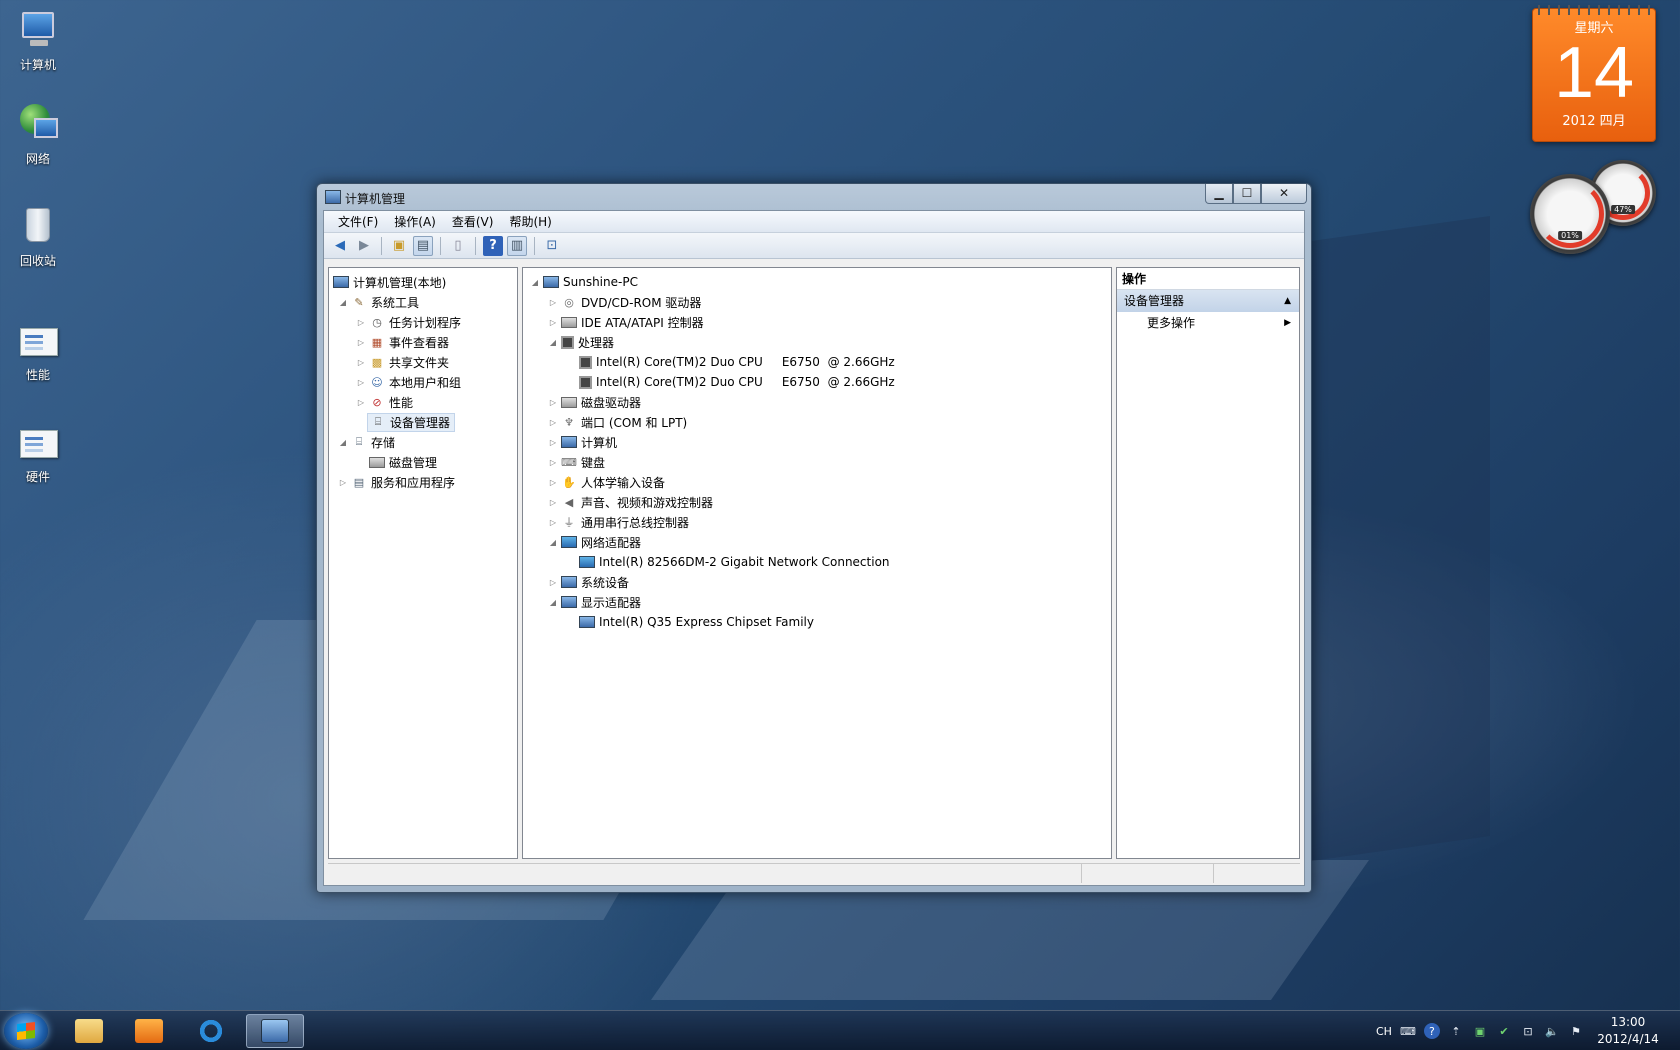 The height and width of the screenshot is (1050, 1680). What do you see at coordinates (517, 245) in the screenshot?
I see `action-pane-icon: ▥` at bounding box center [517, 245].